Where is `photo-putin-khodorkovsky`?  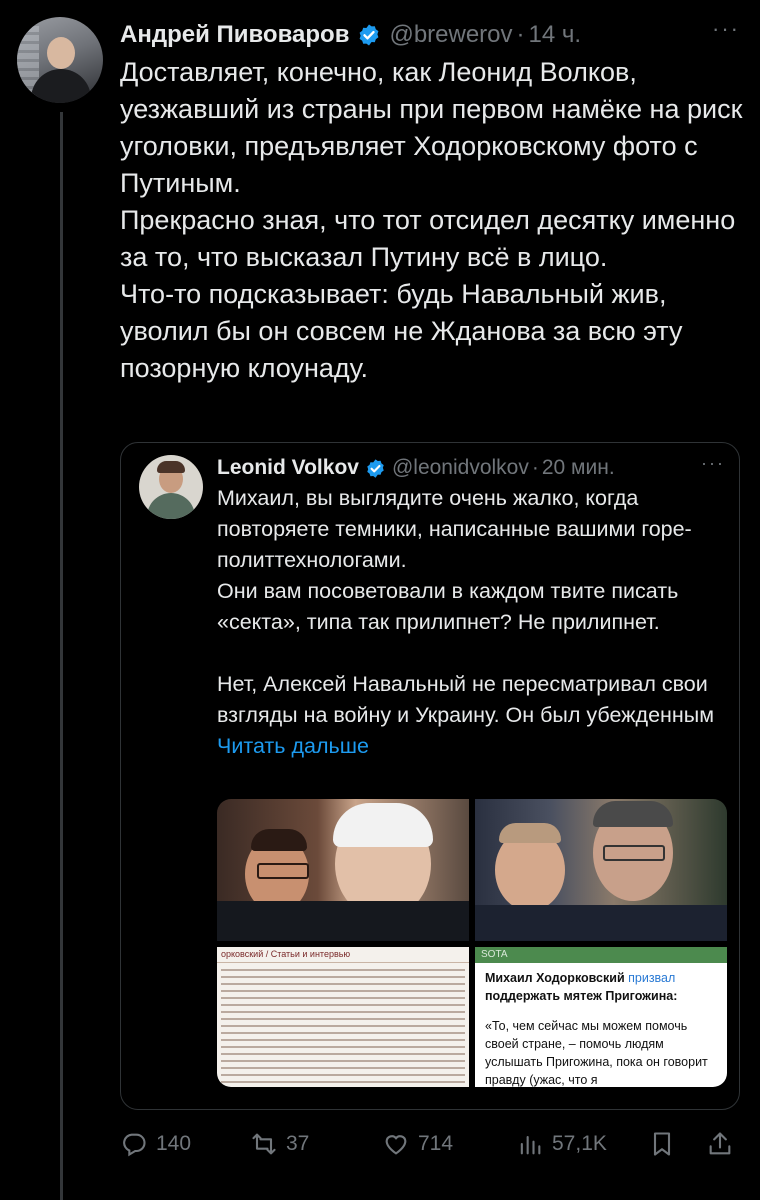
photo-putin-khodorkovsky is located at coordinates (601, 870).